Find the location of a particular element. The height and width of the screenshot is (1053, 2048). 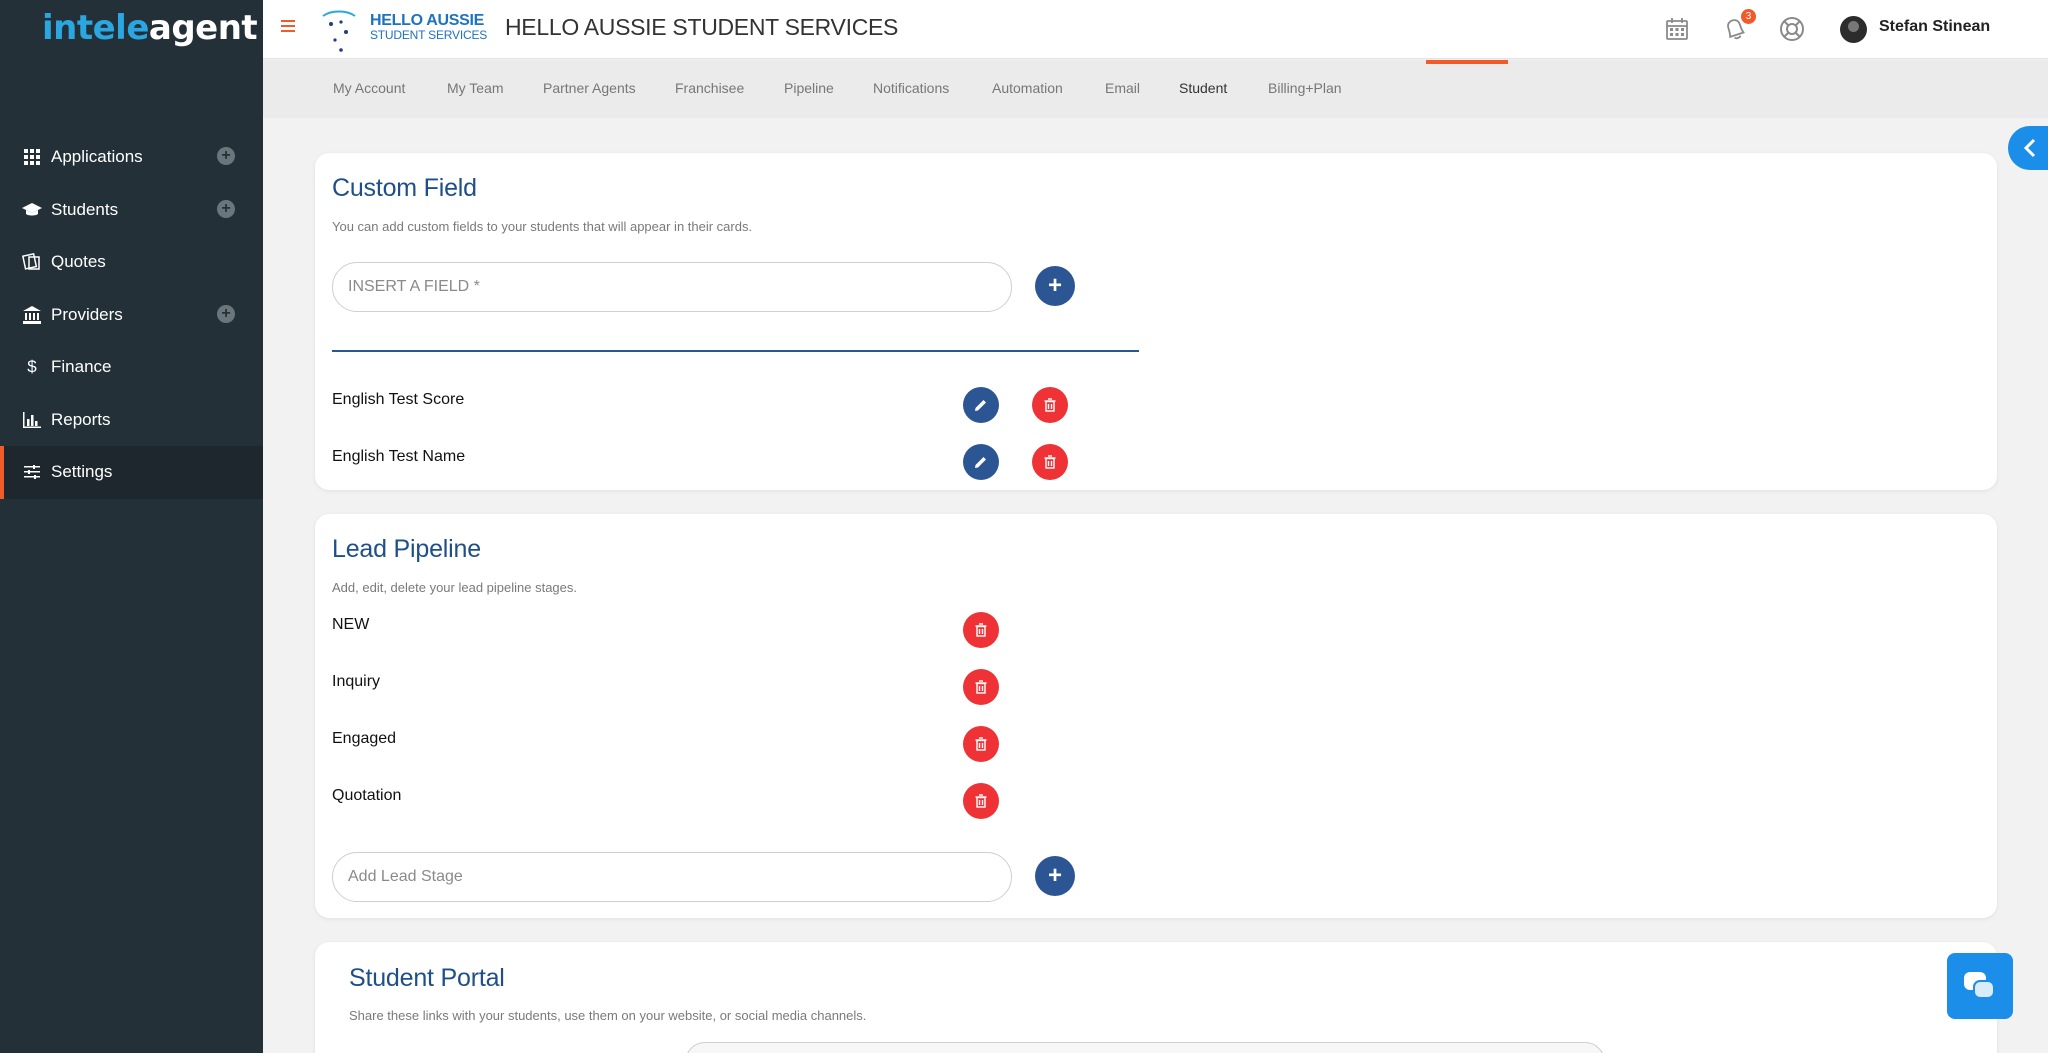

sidebar-item-quotes: Quotes is located at coordinates (131, 262).